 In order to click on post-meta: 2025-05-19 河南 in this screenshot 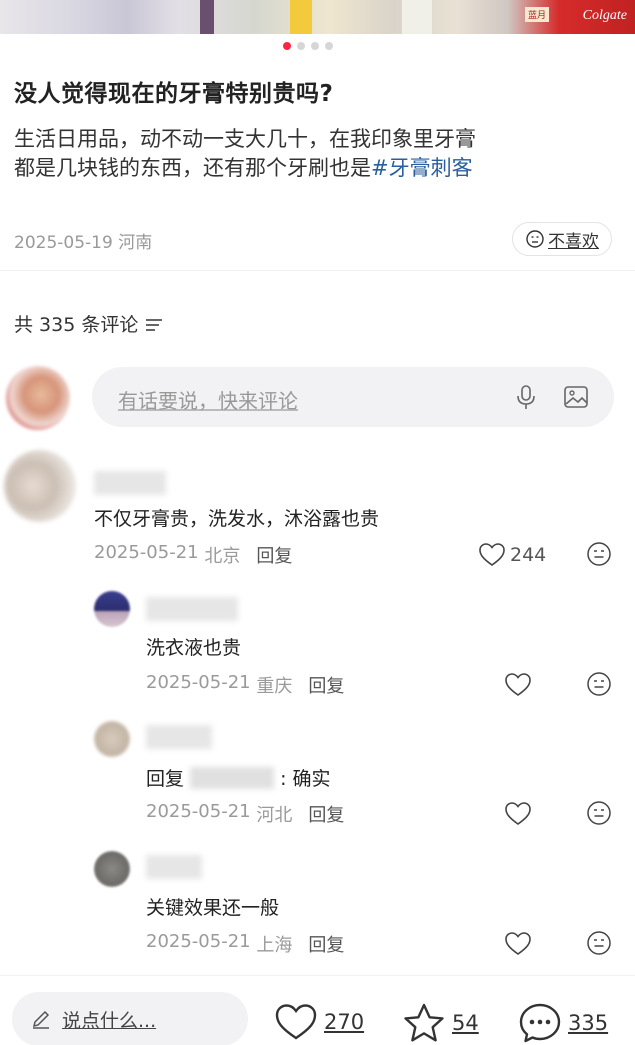, I will do `click(83, 240)`.